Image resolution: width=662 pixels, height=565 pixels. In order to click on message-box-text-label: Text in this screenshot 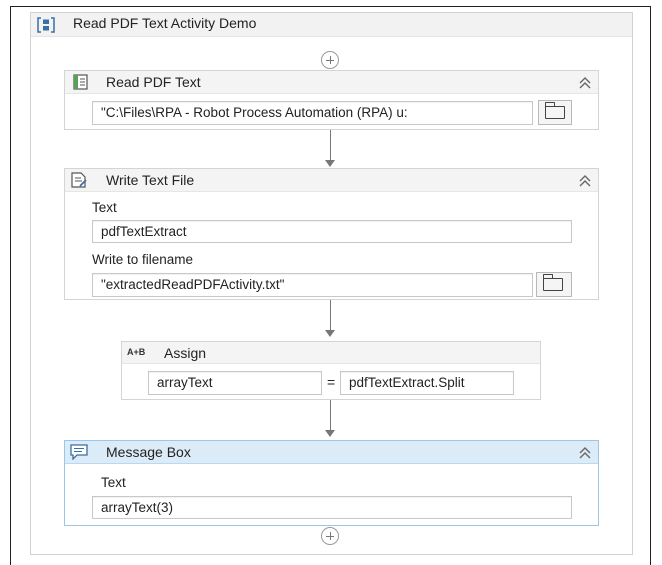, I will do `click(113, 482)`.